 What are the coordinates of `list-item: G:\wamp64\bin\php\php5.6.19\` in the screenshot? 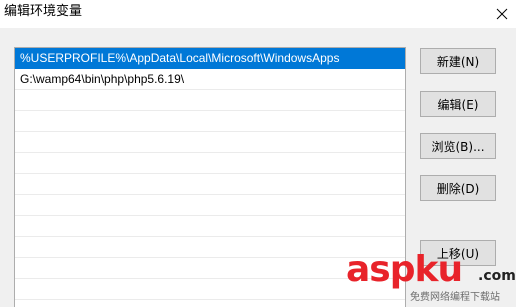 It's located at (210, 79).